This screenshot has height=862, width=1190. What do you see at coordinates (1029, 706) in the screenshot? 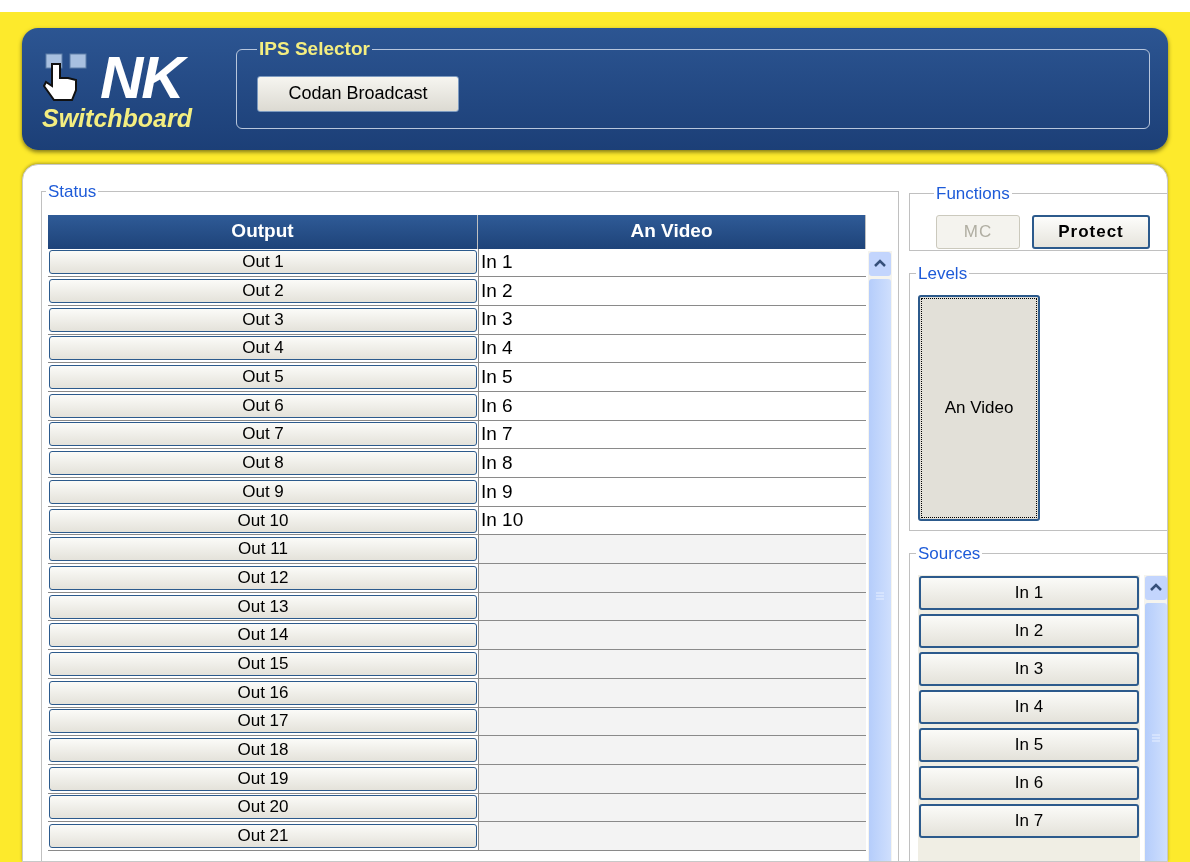
I see `source-button: In 4` at bounding box center [1029, 706].